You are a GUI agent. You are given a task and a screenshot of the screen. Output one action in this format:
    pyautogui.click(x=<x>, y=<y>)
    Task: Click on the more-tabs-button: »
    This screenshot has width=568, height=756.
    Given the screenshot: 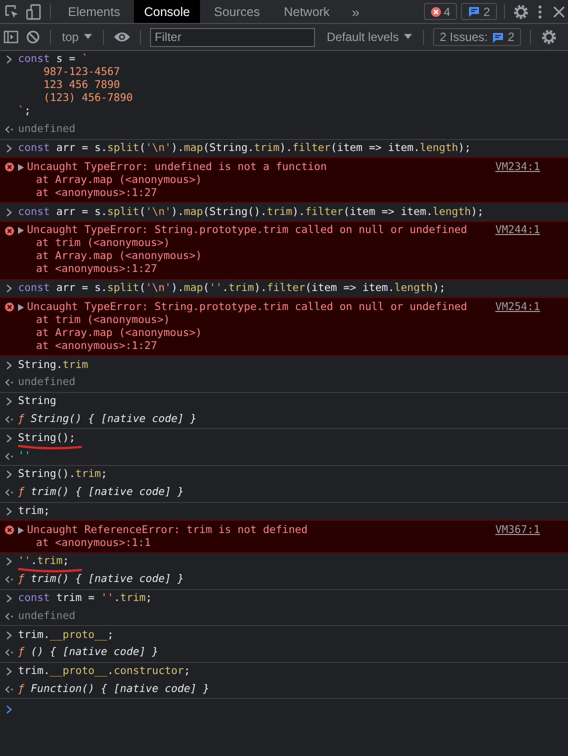 What is the action you would take?
    pyautogui.click(x=356, y=11)
    